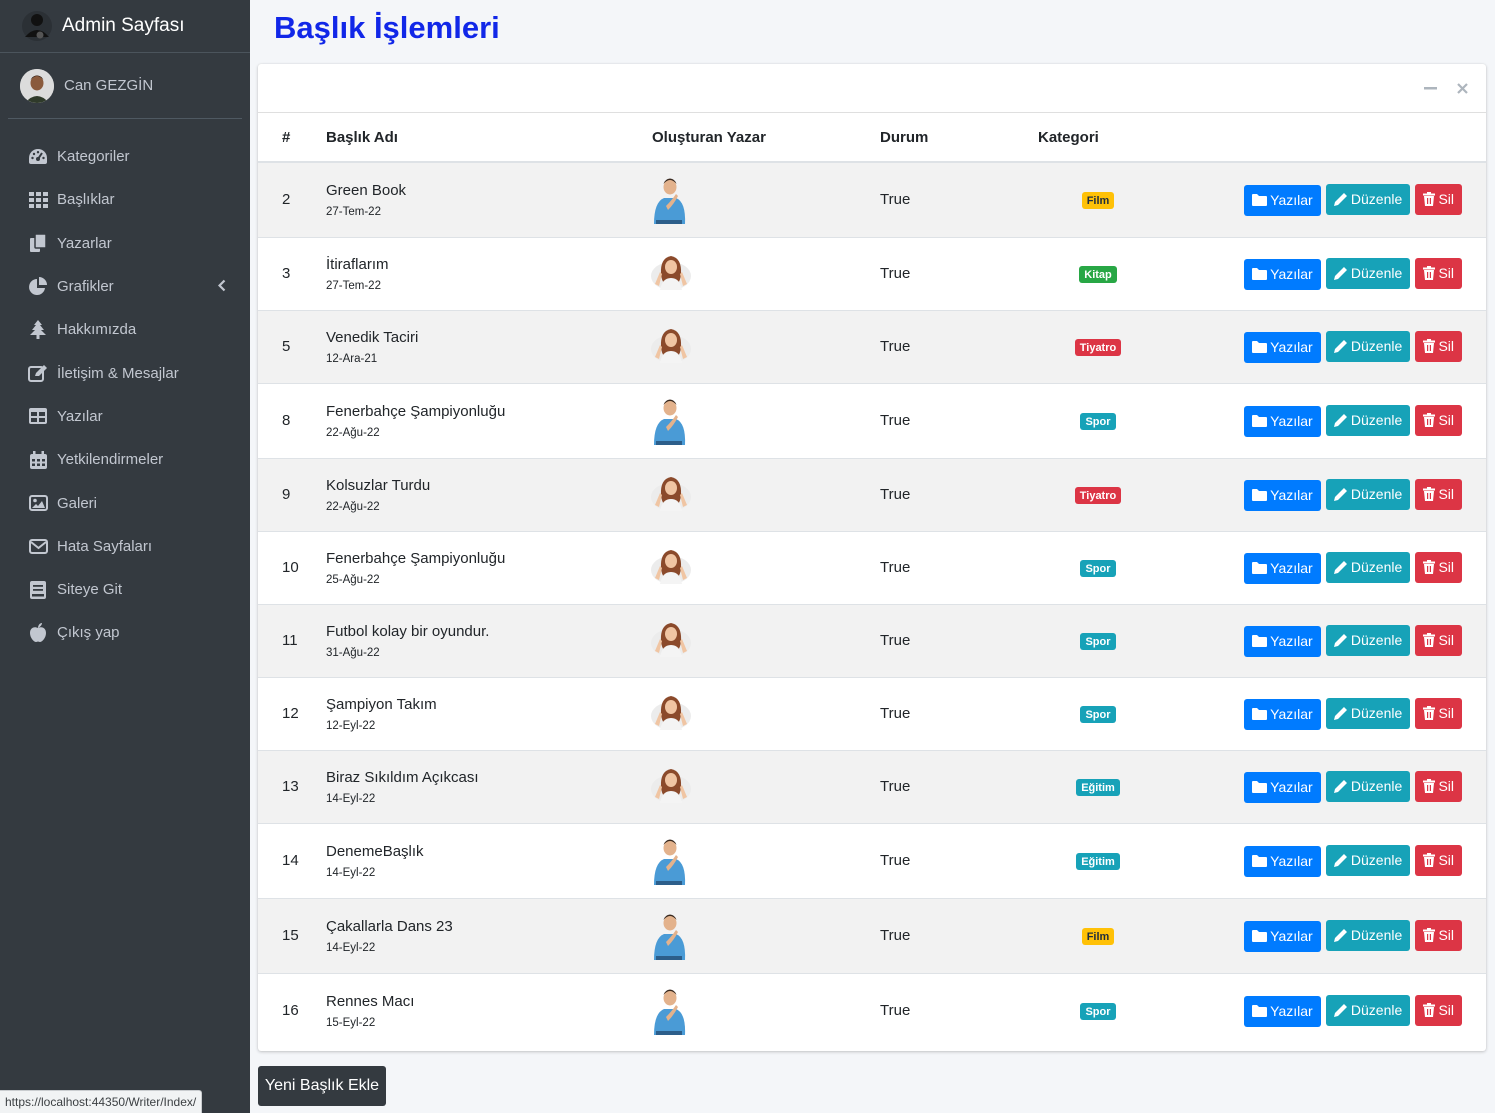  I want to click on sidebar-item-hakkimizda: Hakkımızda, so click(125, 329).